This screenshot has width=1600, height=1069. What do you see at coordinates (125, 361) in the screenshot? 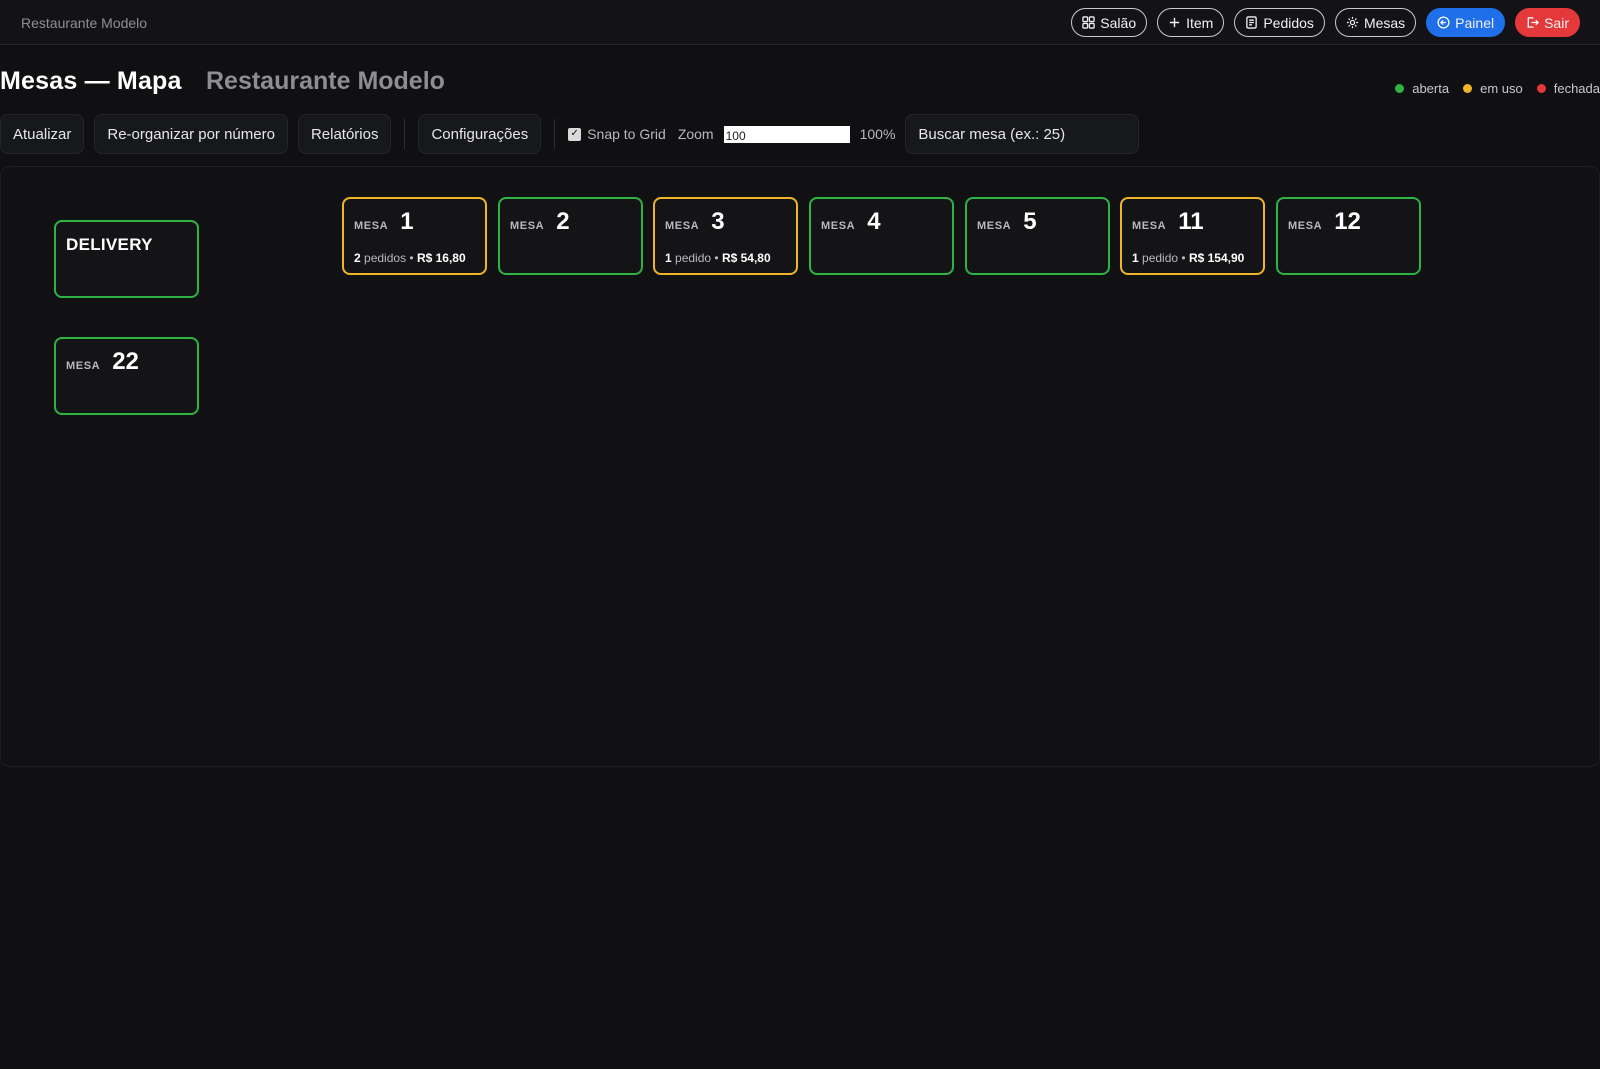
I see `table-number: 22` at bounding box center [125, 361].